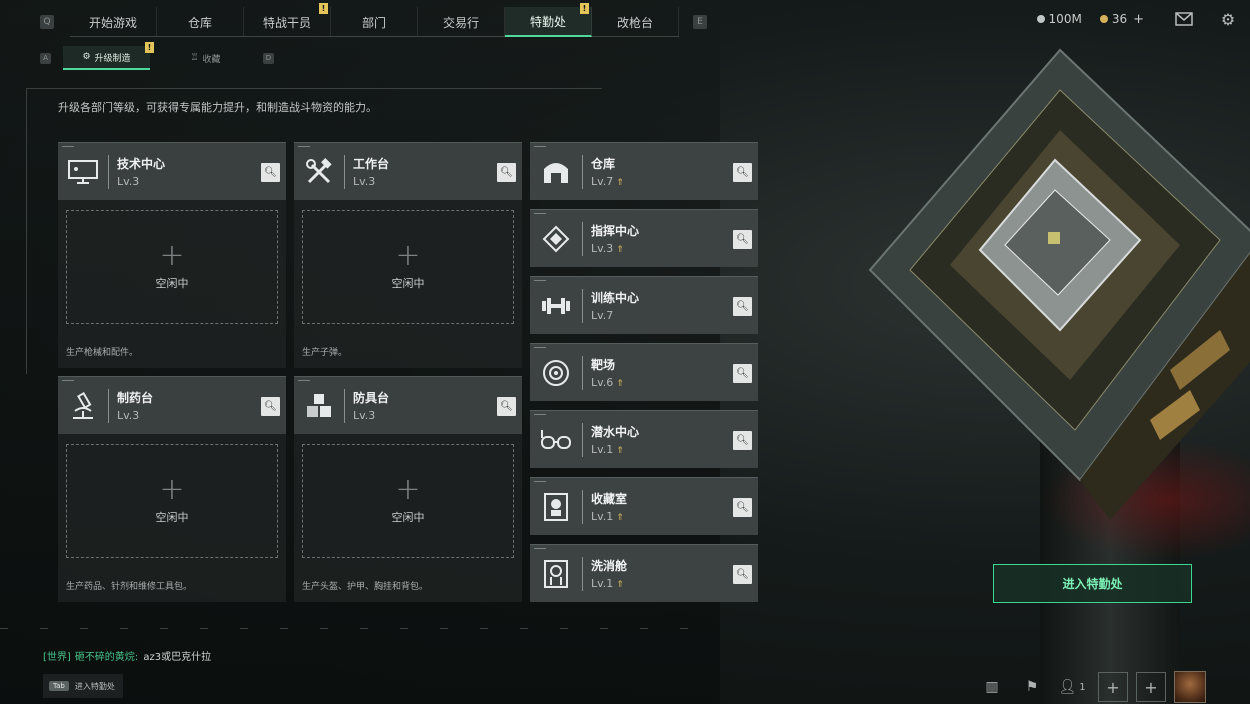  Describe the element at coordinates (644, 573) in the screenshot. I see `department-decontamination: 洗消舱 Lv.1 ⇑ 🔍︎` at that location.